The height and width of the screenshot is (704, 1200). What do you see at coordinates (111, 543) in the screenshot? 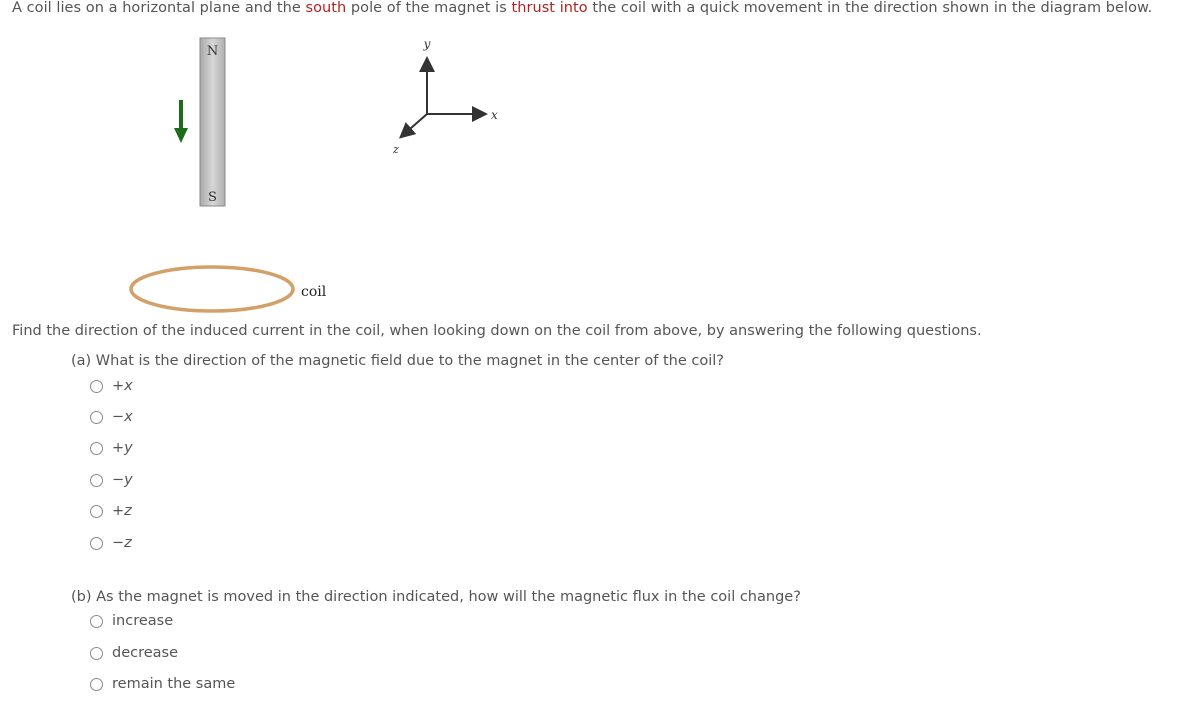
I see `option-minus-z: −z` at bounding box center [111, 543].